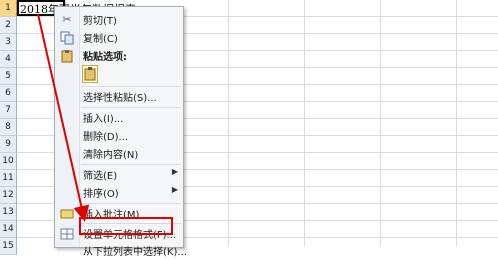 Image resolution: width=498 pixels, height=260 pixels. What do you see at coordinates (63, 117) in the screenshot?
I see `annotation-arrow` at bounding box center [63, 117].